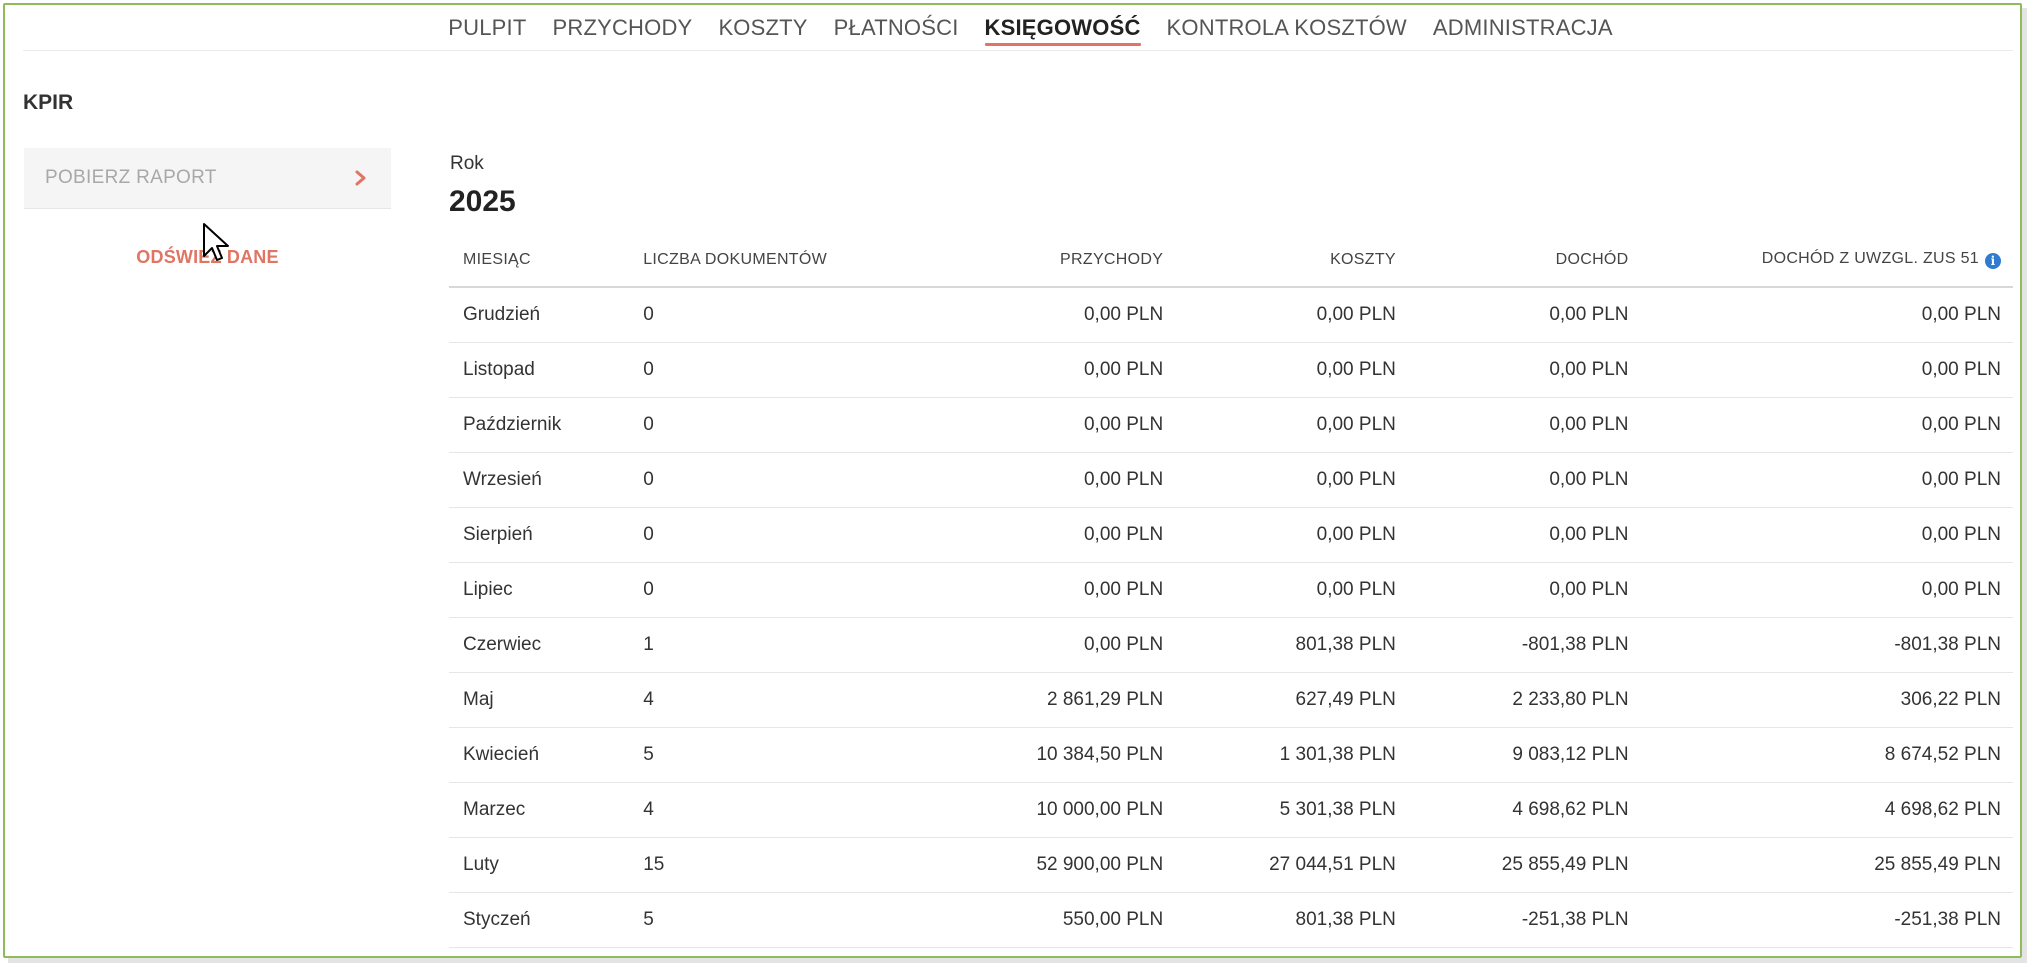 The height and width of the screenshot is (963, 2028). I want to click on year-value: 2025, so click(482, 202).